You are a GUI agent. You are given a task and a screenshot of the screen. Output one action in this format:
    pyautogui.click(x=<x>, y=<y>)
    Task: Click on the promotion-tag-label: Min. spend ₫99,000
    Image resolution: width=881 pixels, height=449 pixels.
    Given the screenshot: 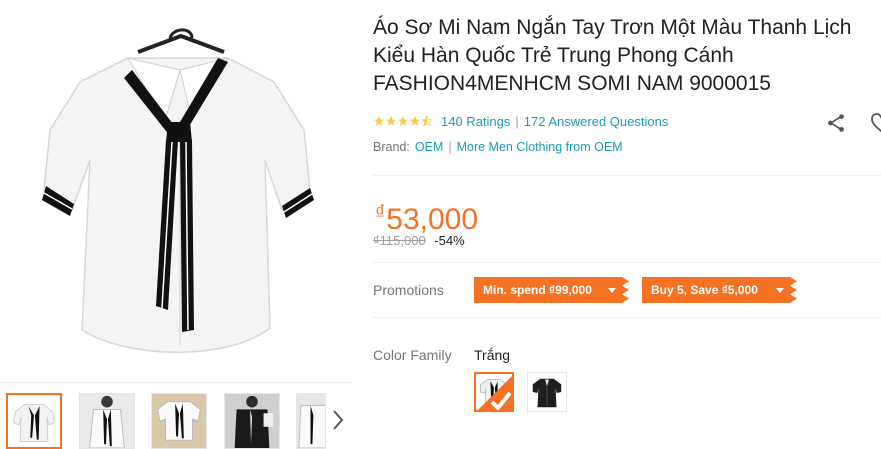 What is the action you would take?
    pyautogui.click(x=537, y=290)
    